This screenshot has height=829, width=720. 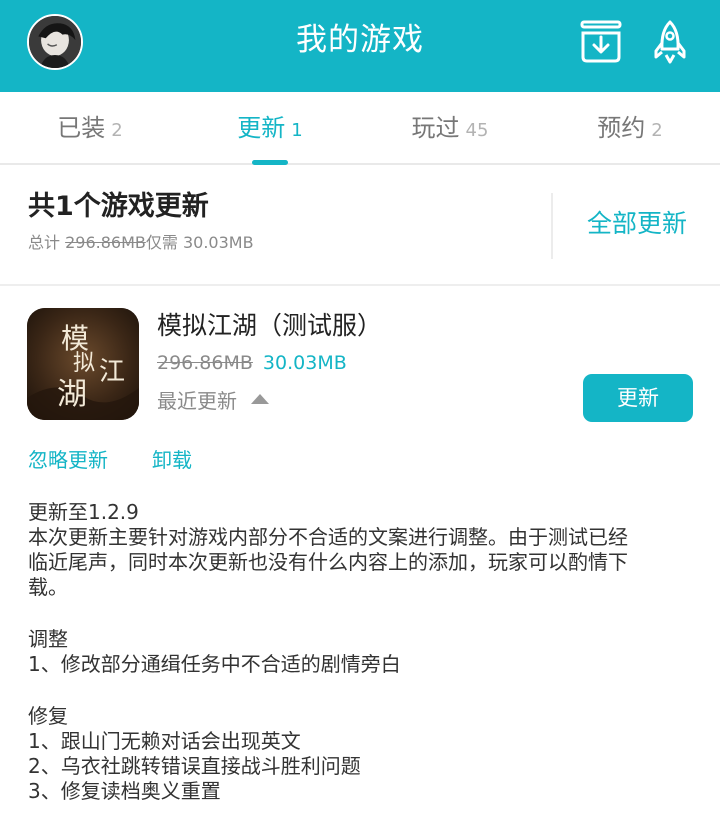 I want to click on changelog-item: 1、修改部分通缉任务中不合适的剧情旁白, so click(x=214, y=664).